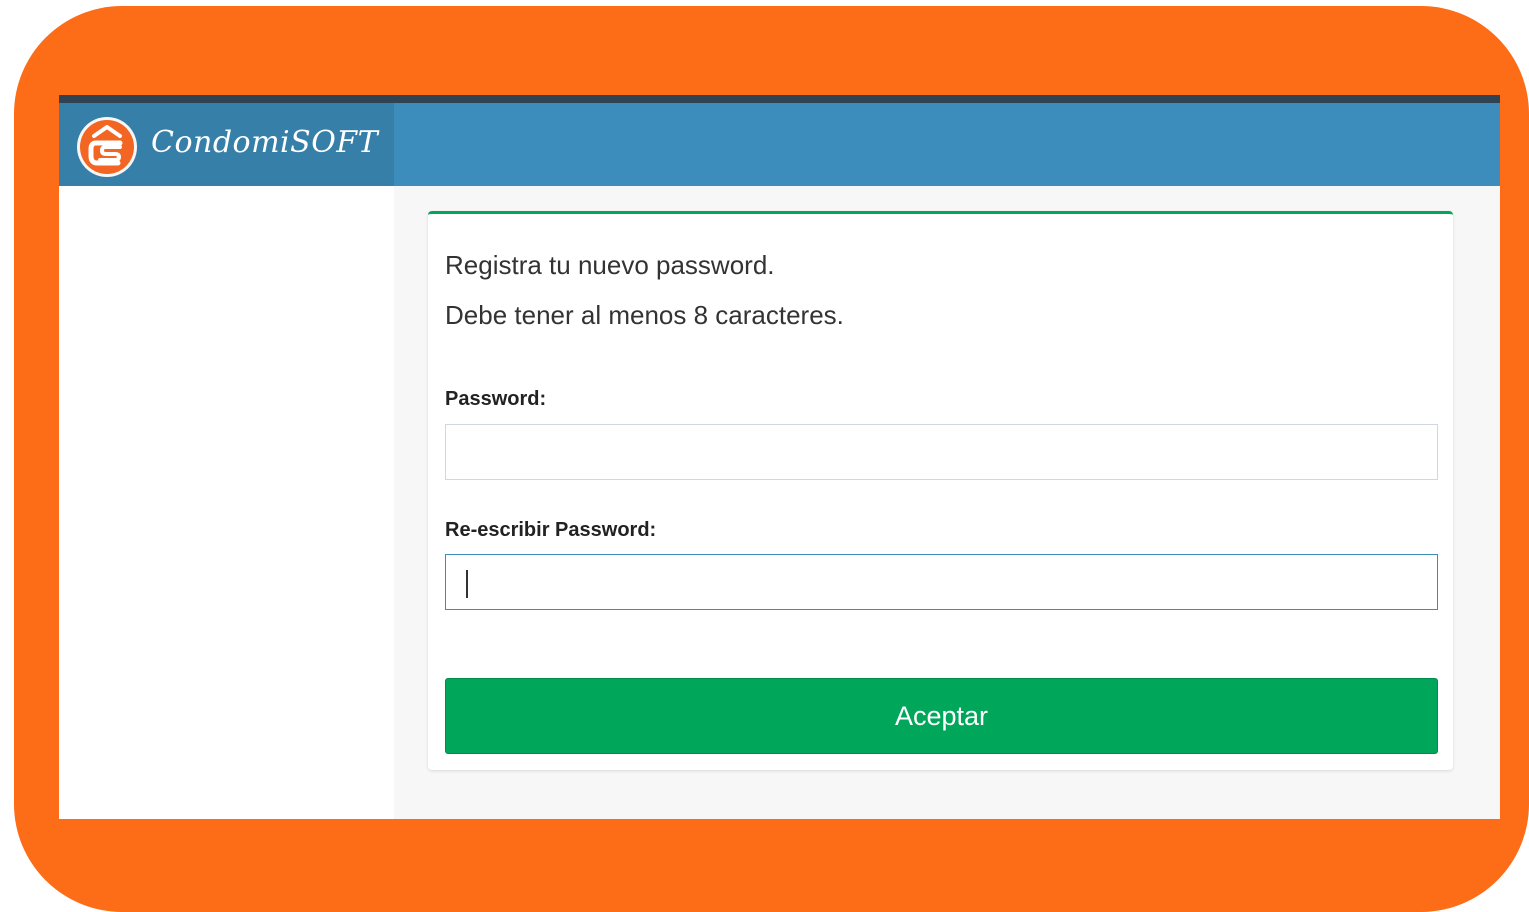 This screenshot has height=912, width=1529. I want to click on brand-name: CondomiSOFT, so click(265, 142).